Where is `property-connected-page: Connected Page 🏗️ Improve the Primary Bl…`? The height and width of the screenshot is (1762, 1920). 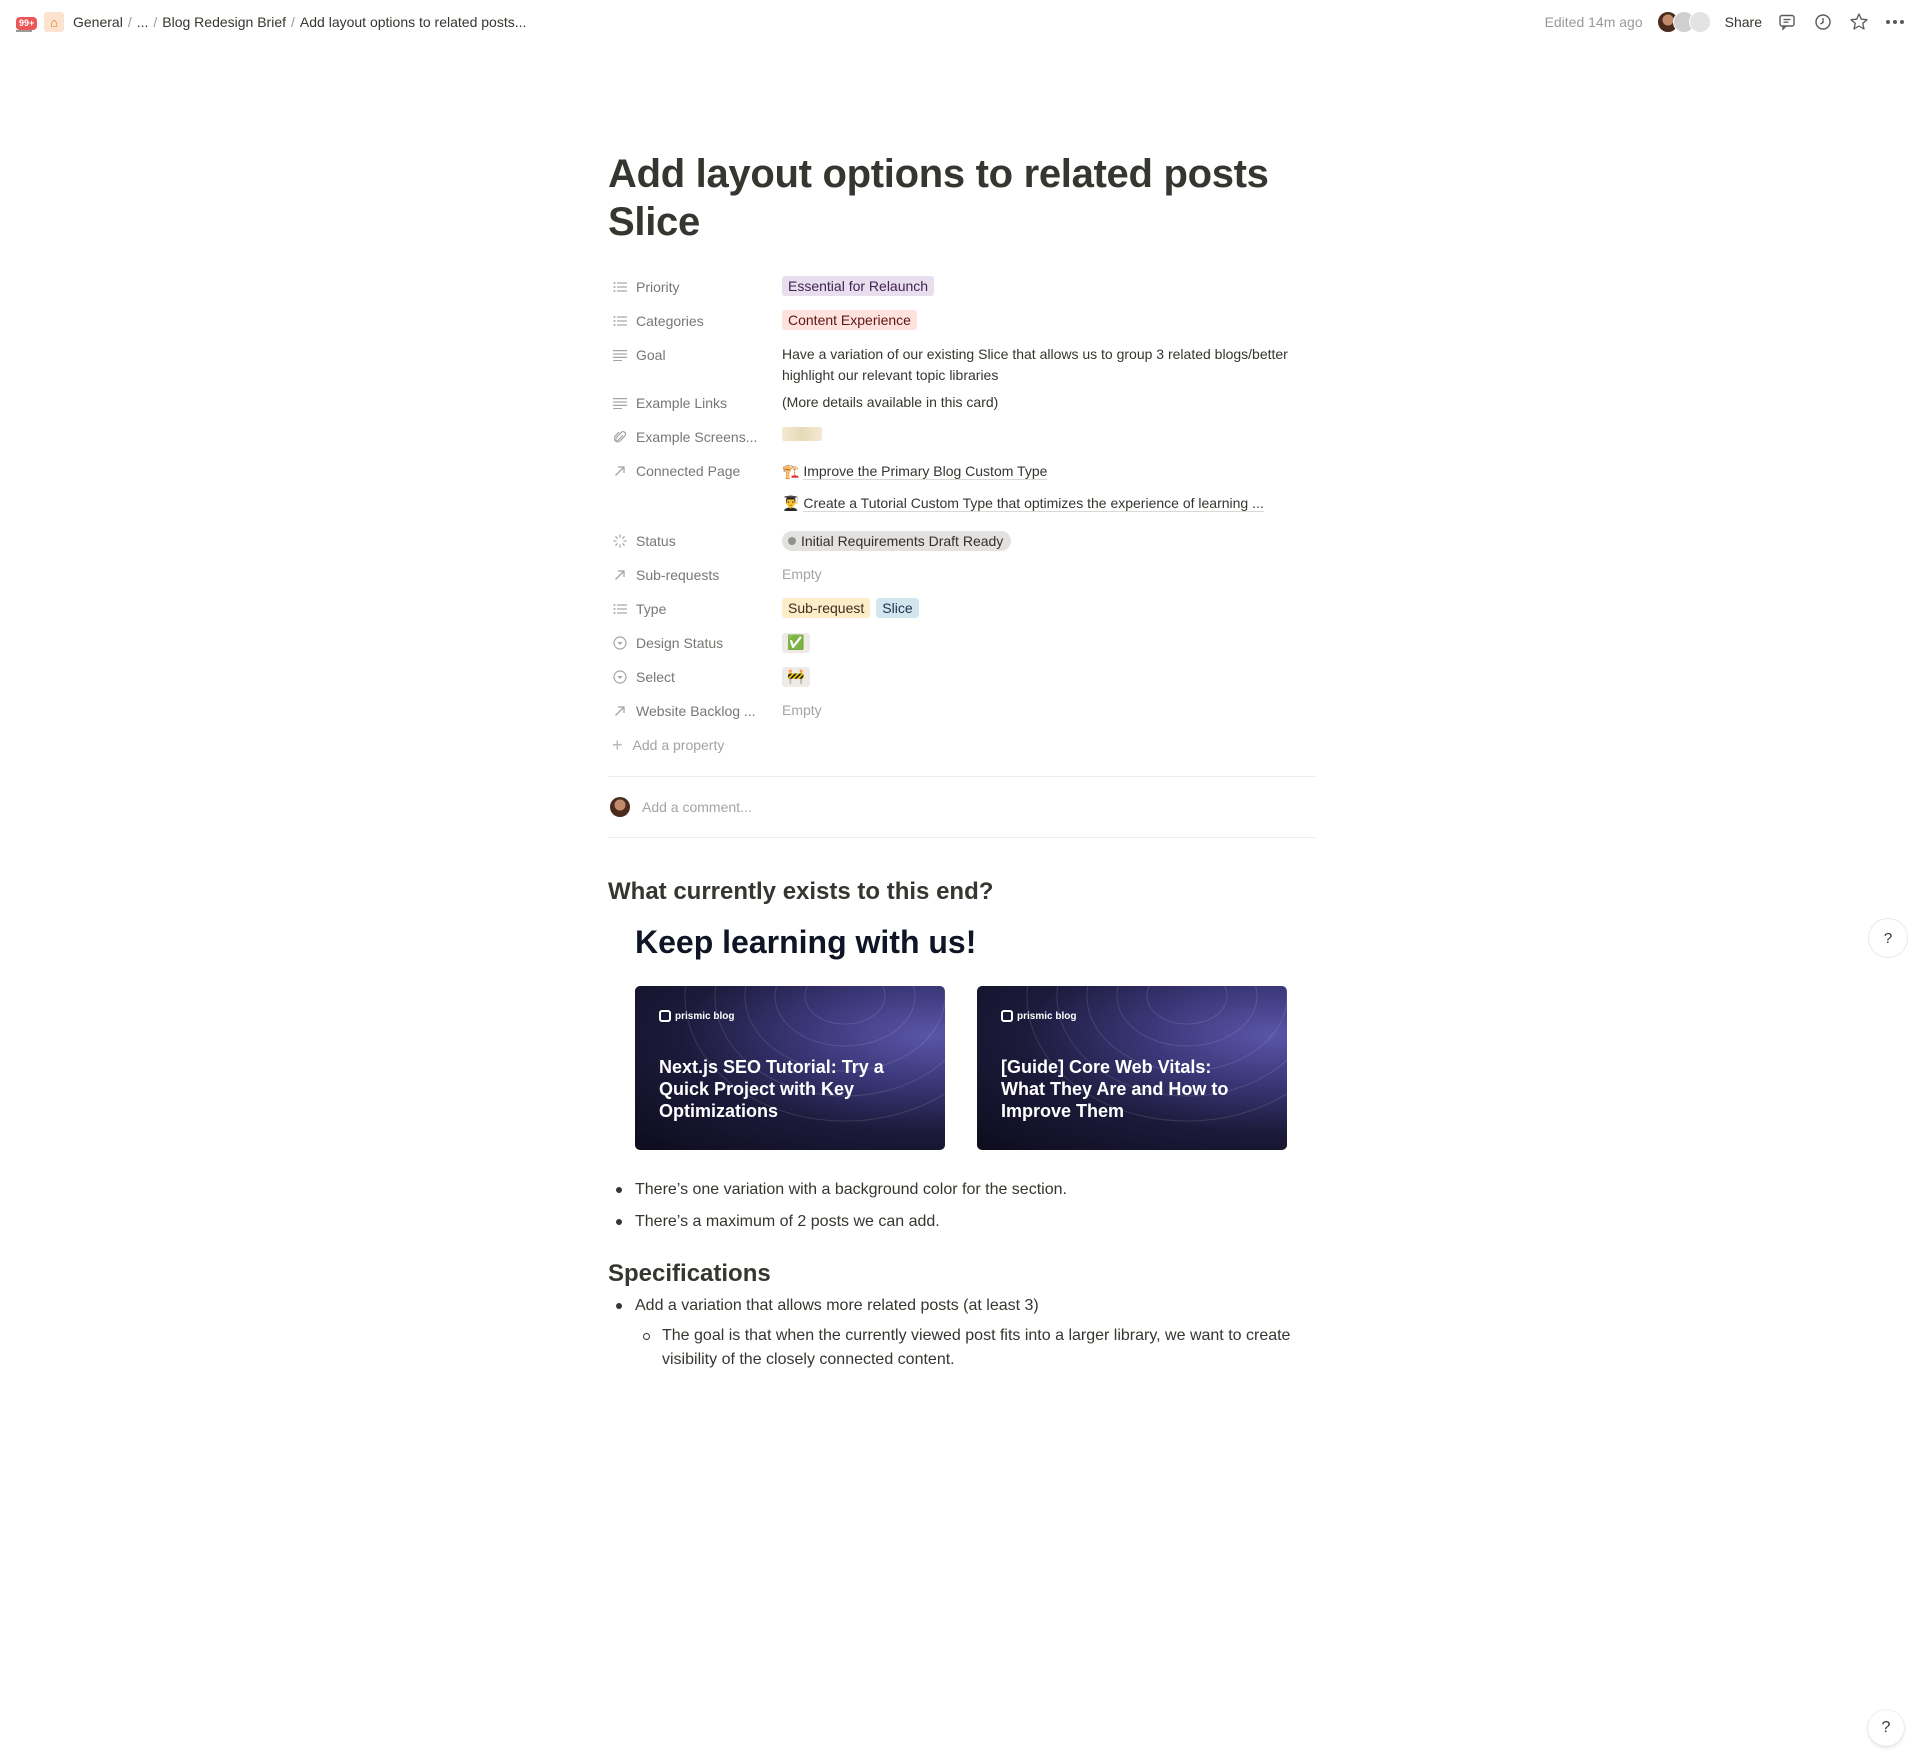
property-connected-page: Connected Page 🏗️ Improve the Primary Bl… is located at coordinates (962, 489).